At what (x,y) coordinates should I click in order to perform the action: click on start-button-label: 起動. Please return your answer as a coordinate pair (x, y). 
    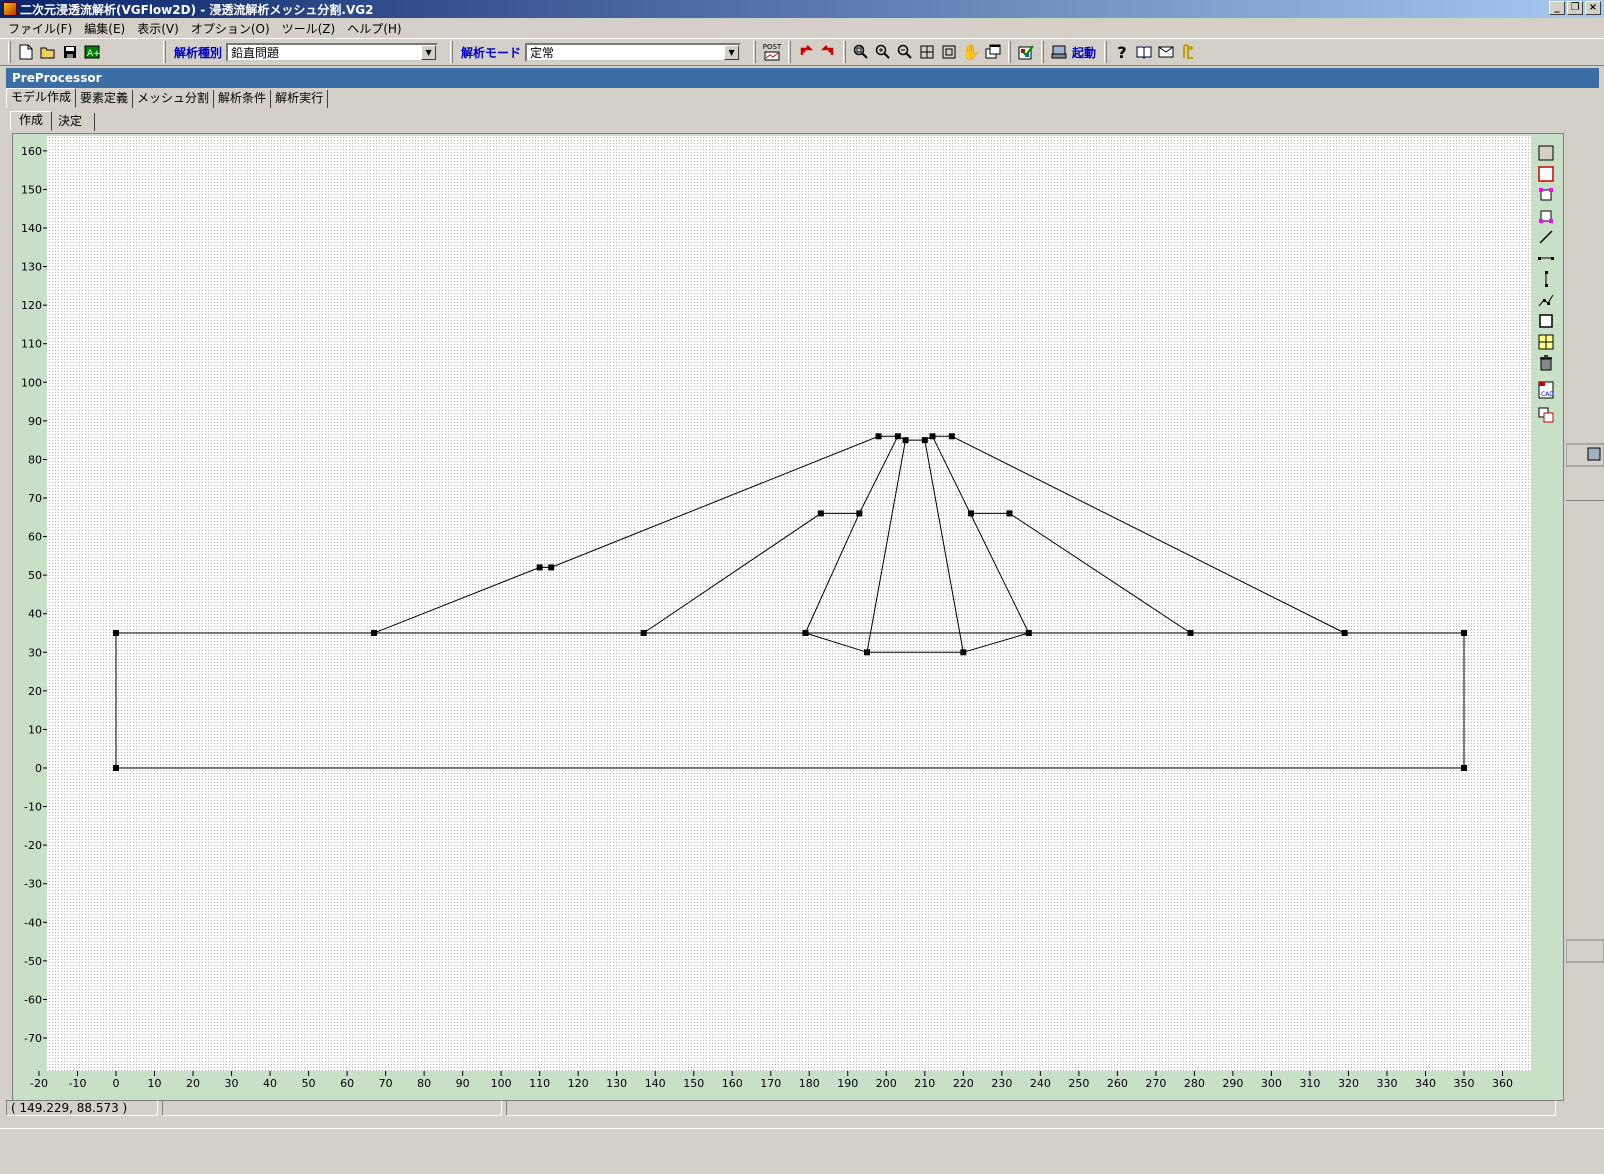
    Looking at the image, I should click on (1084, 52).